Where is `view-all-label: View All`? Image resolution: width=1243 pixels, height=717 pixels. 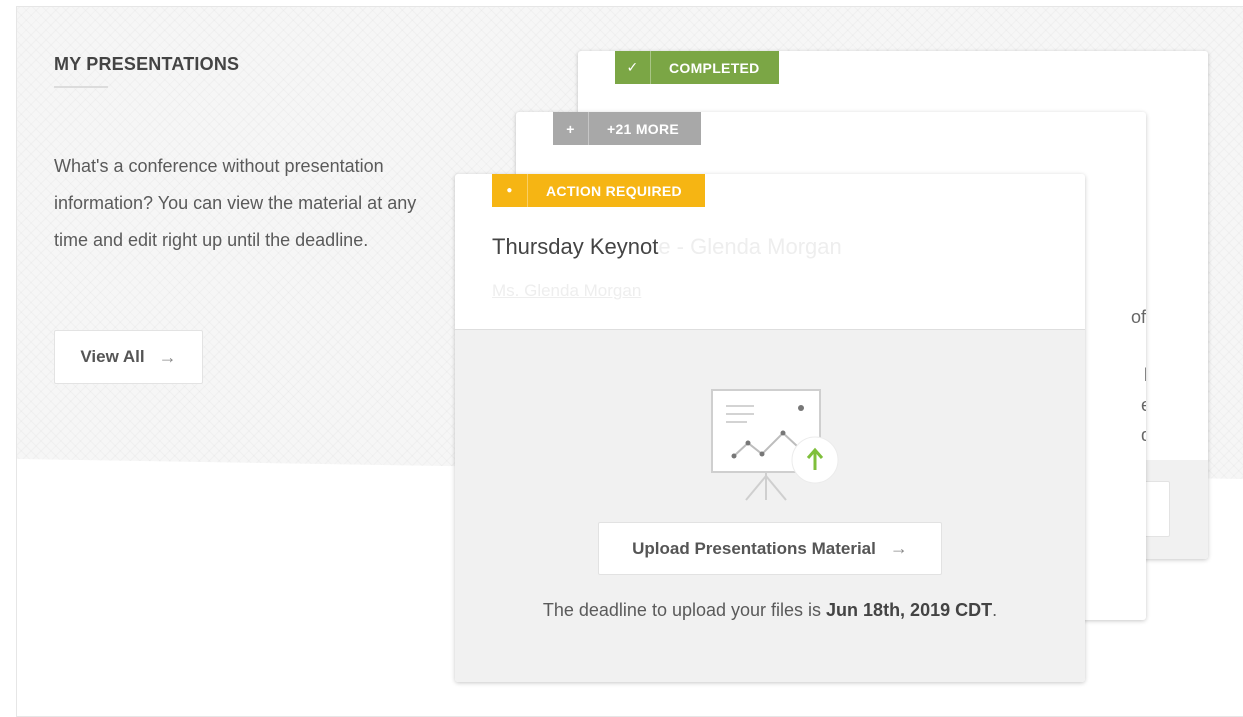 view-all-label: View All is located at coordinates (112, 356).